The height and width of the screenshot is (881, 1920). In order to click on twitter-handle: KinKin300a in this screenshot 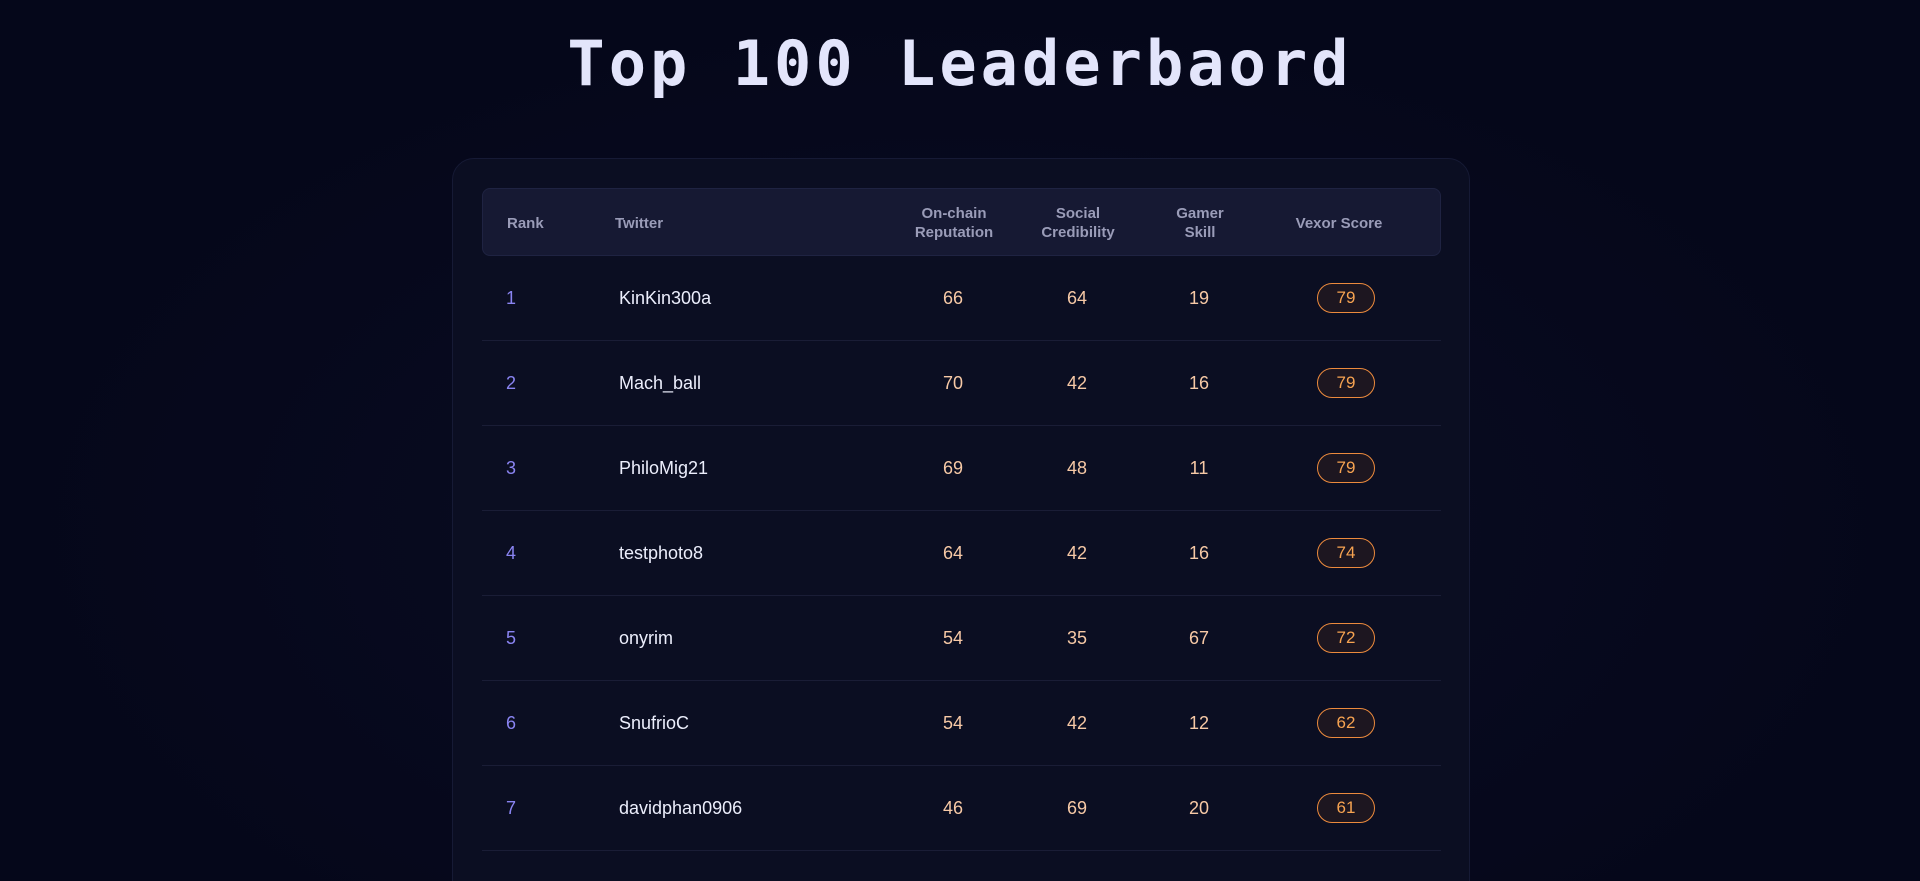, I will do `click(739, 298)`.